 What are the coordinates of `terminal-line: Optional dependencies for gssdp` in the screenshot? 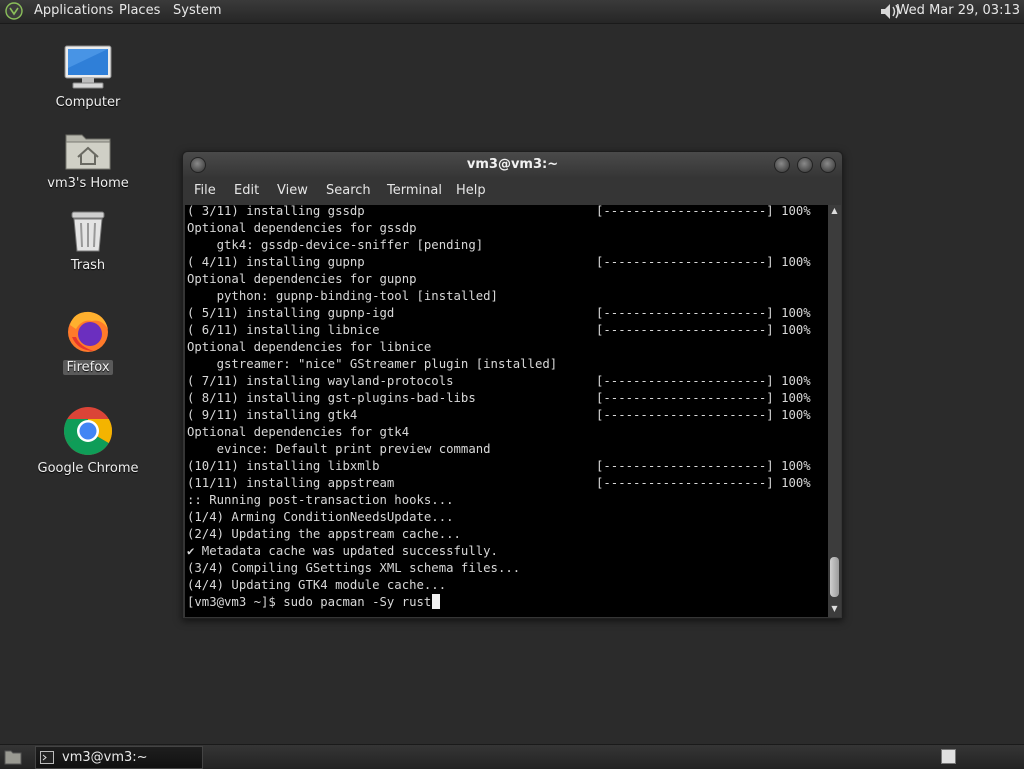 It's located at (302, 228).